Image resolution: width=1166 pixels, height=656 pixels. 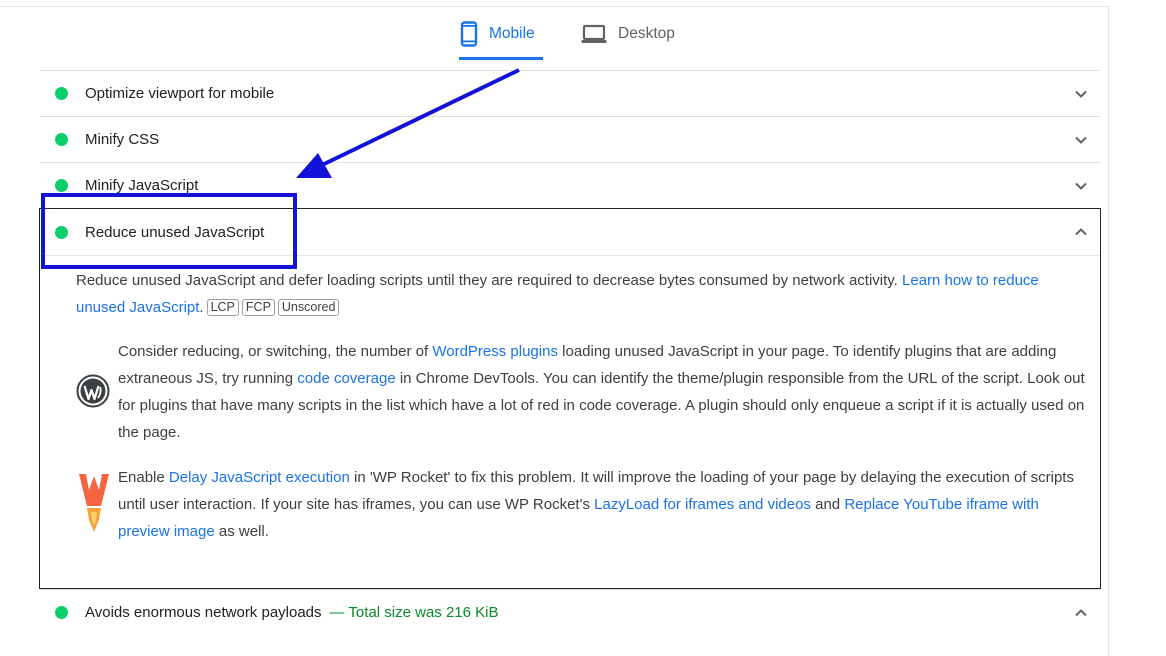 What do you see at coordinates (141, 477) in the screenshot?
I see `stack-text: Enable` at bounding box center [141, 477].